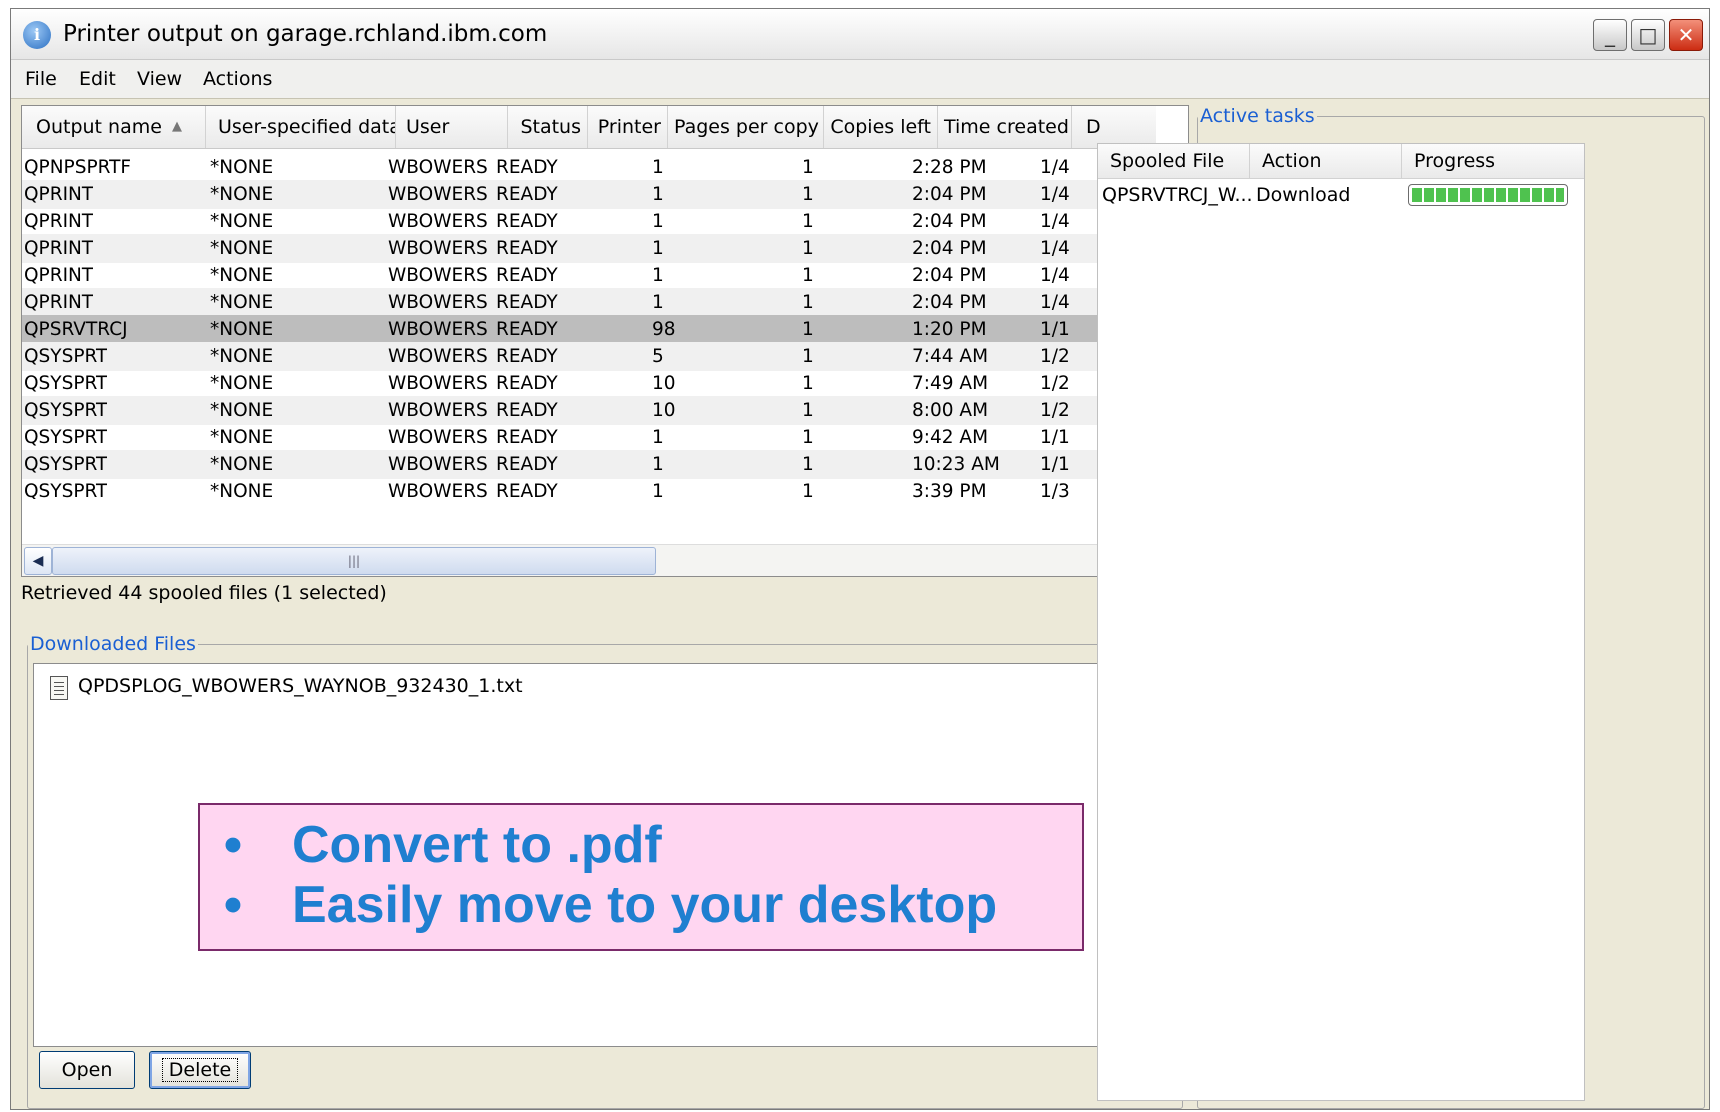  What do you see at coordinates (301, 127) in the screenshot?
I see `column-user-specified-data: User-specified data` at bounding box center [301, 127].